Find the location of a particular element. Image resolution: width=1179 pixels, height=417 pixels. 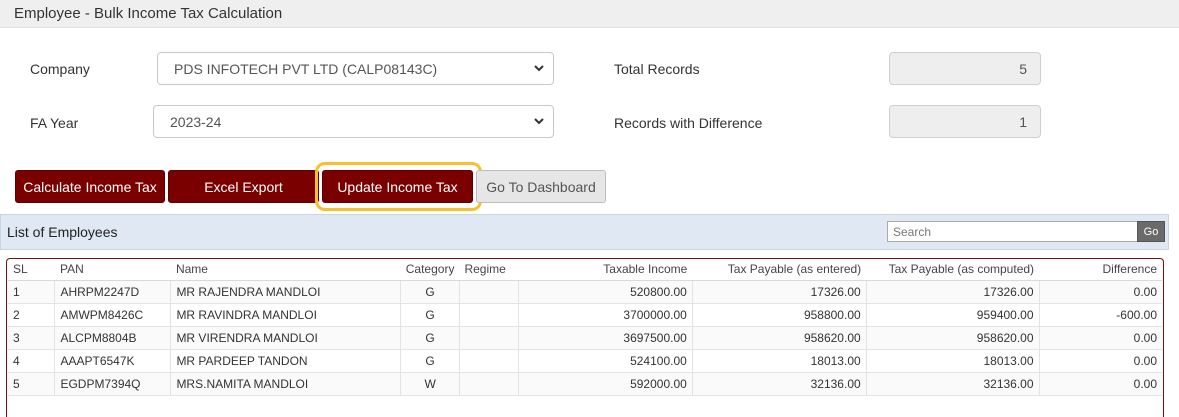

search-input: Search is located at coordinates (1012, 231).